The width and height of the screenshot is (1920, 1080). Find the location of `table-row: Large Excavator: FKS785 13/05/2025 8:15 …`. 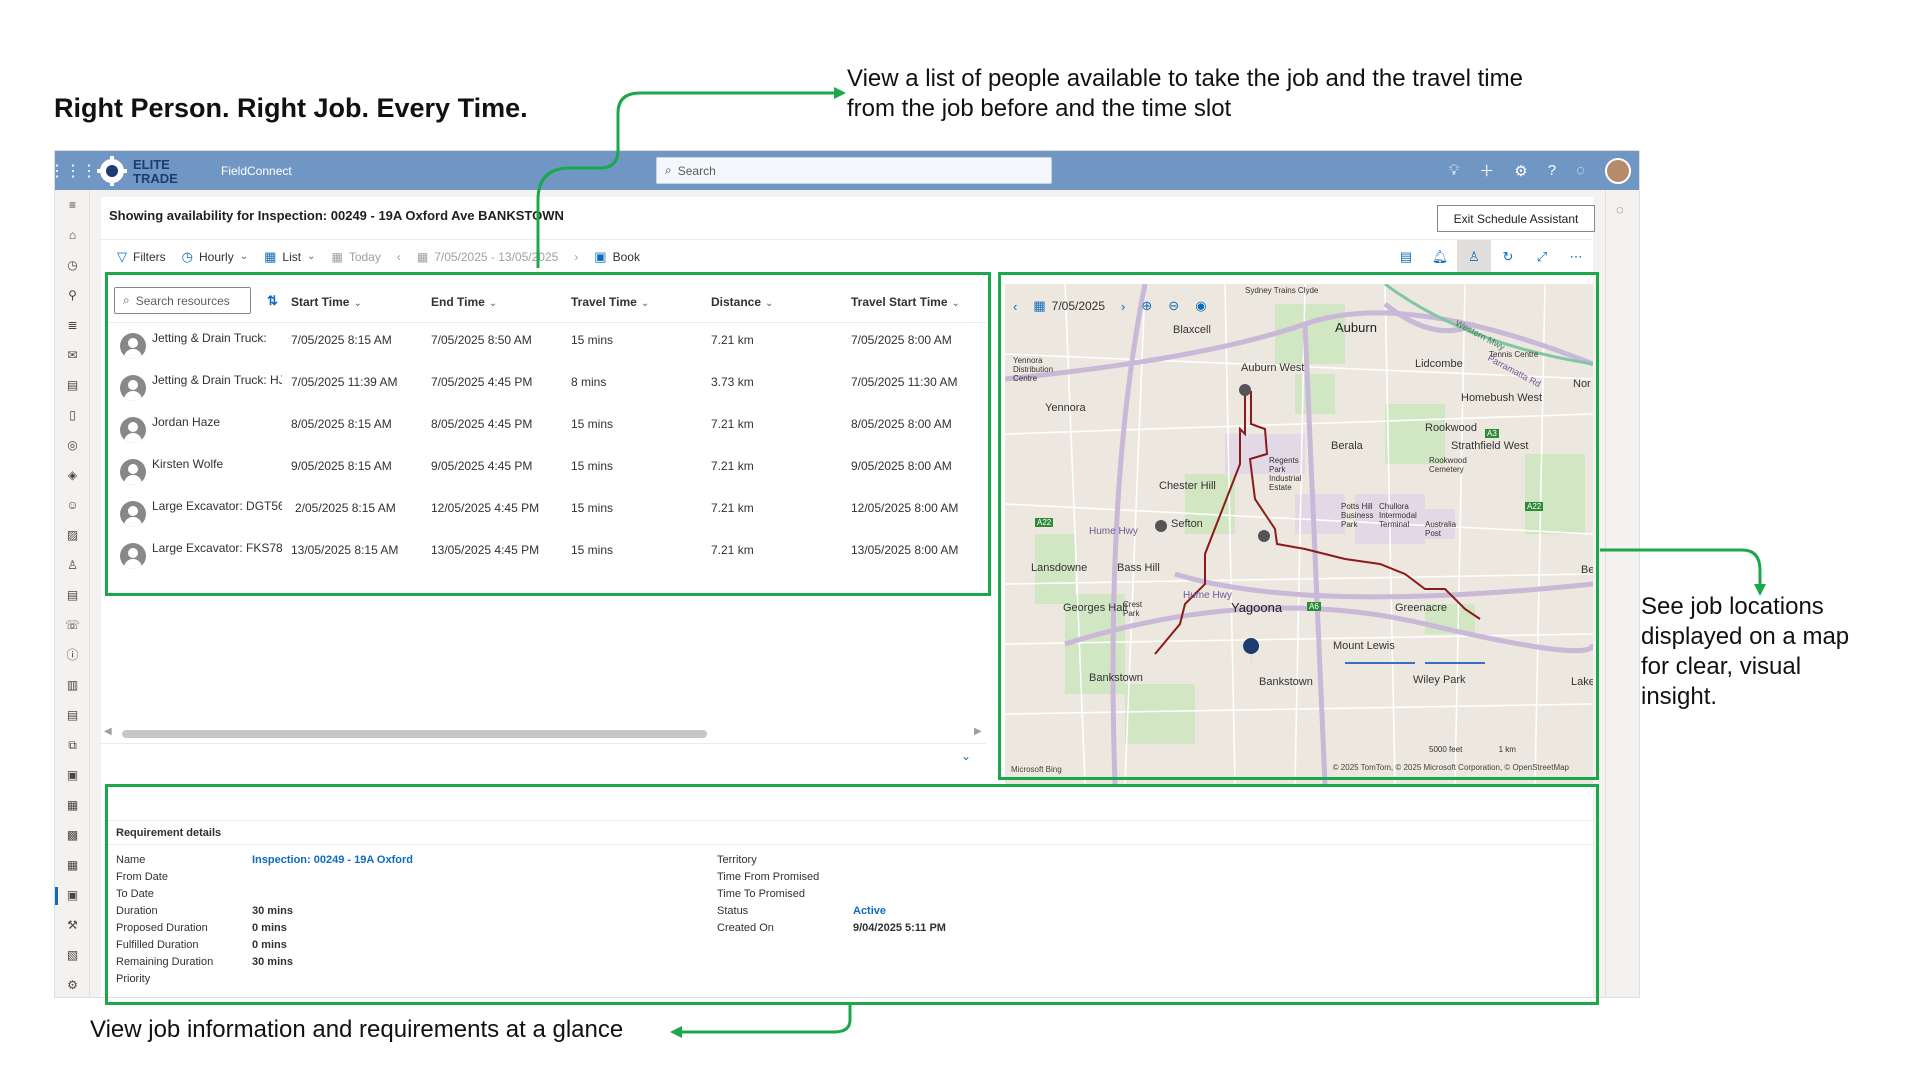

table-row: Large Excavator: FKS785 13/05/2025 8:15 … is located at coordinates (545, 554).